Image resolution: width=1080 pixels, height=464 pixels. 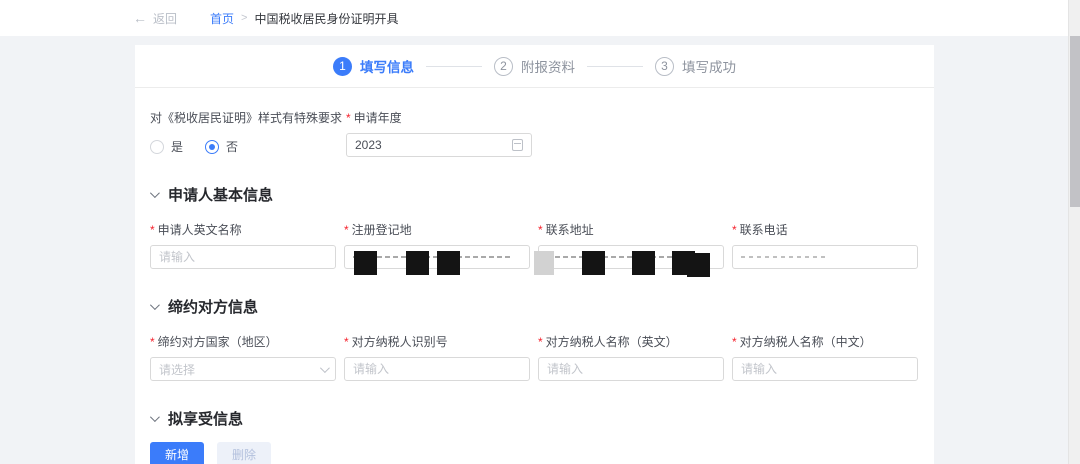 What do you see at coordinates (206, 419) in the screenshot?
I see `section-benefit-title: 拟享受信息` at bounding box center [206, 419].